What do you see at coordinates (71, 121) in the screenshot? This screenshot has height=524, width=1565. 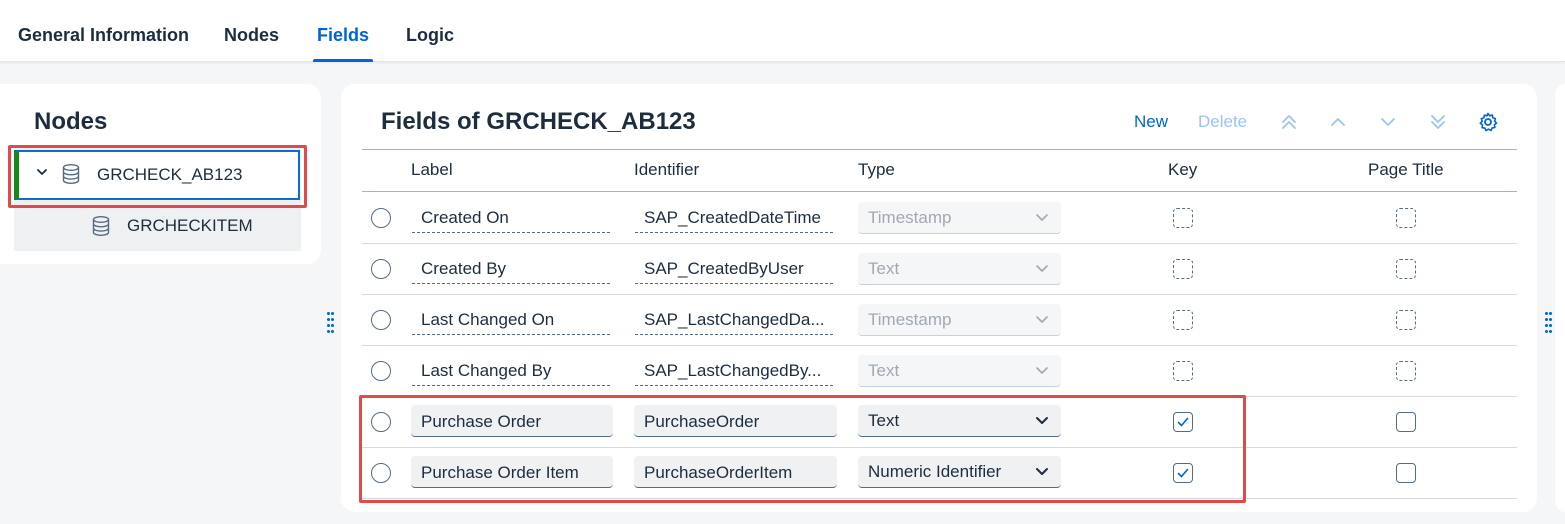 I see `nodes-panel-title: Nodes` at bounding box center [71, 121].